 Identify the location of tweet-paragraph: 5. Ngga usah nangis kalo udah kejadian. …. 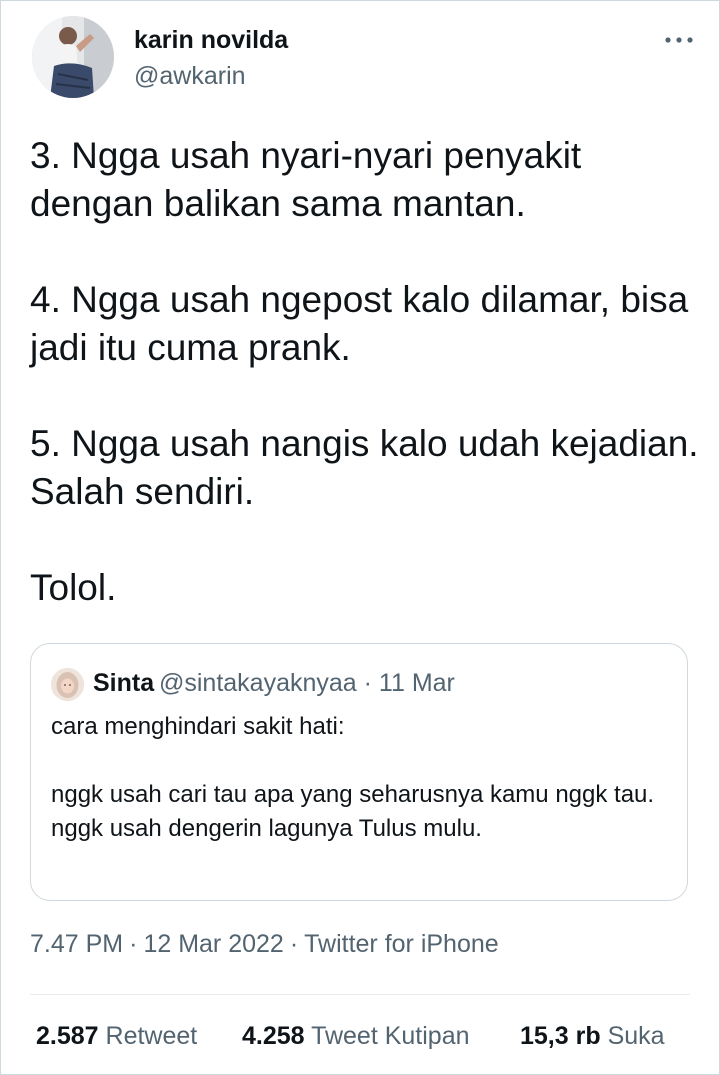
(364, 467).